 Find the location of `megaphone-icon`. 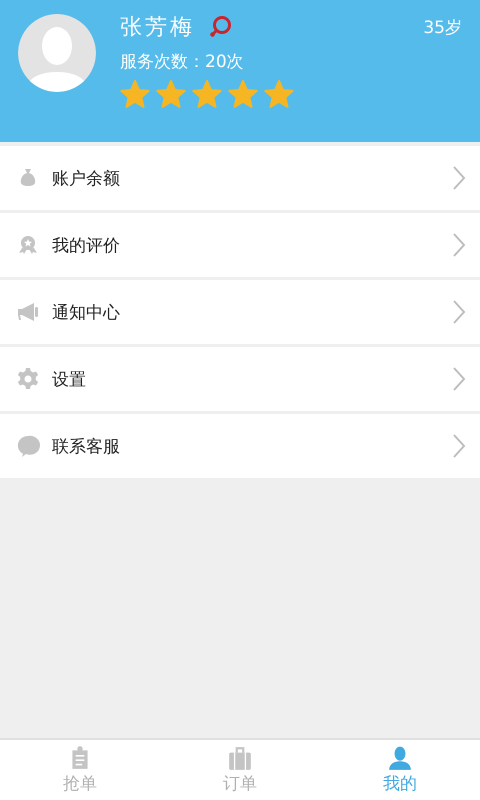

megaphone-icon is located at coordinates (28, 312).